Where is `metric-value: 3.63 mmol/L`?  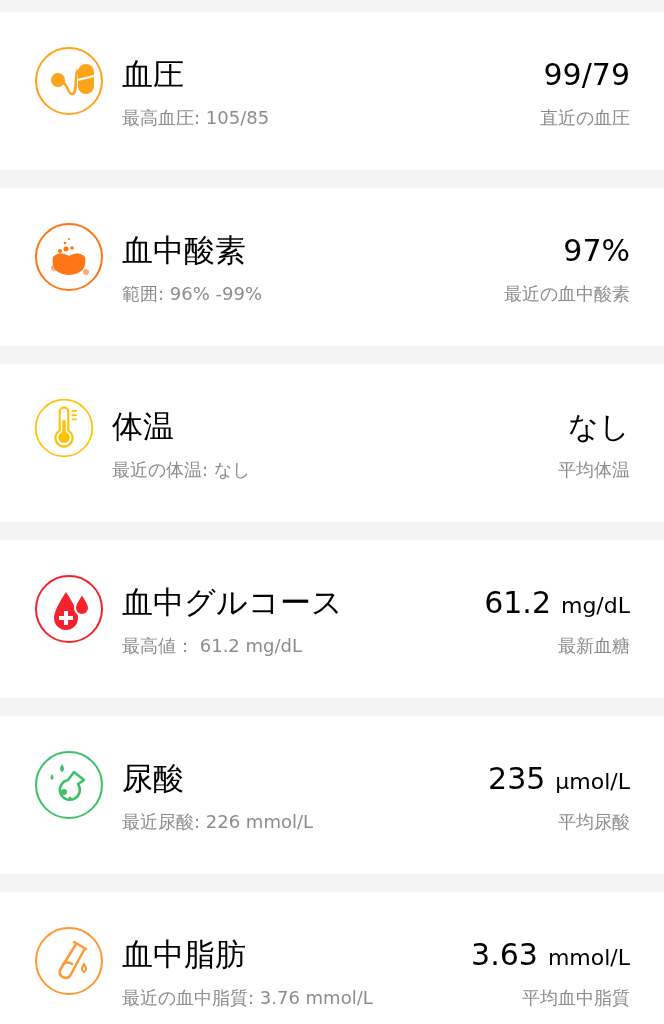 metric-value: 3.63 mmol/L is located at coordinates (550, 954).